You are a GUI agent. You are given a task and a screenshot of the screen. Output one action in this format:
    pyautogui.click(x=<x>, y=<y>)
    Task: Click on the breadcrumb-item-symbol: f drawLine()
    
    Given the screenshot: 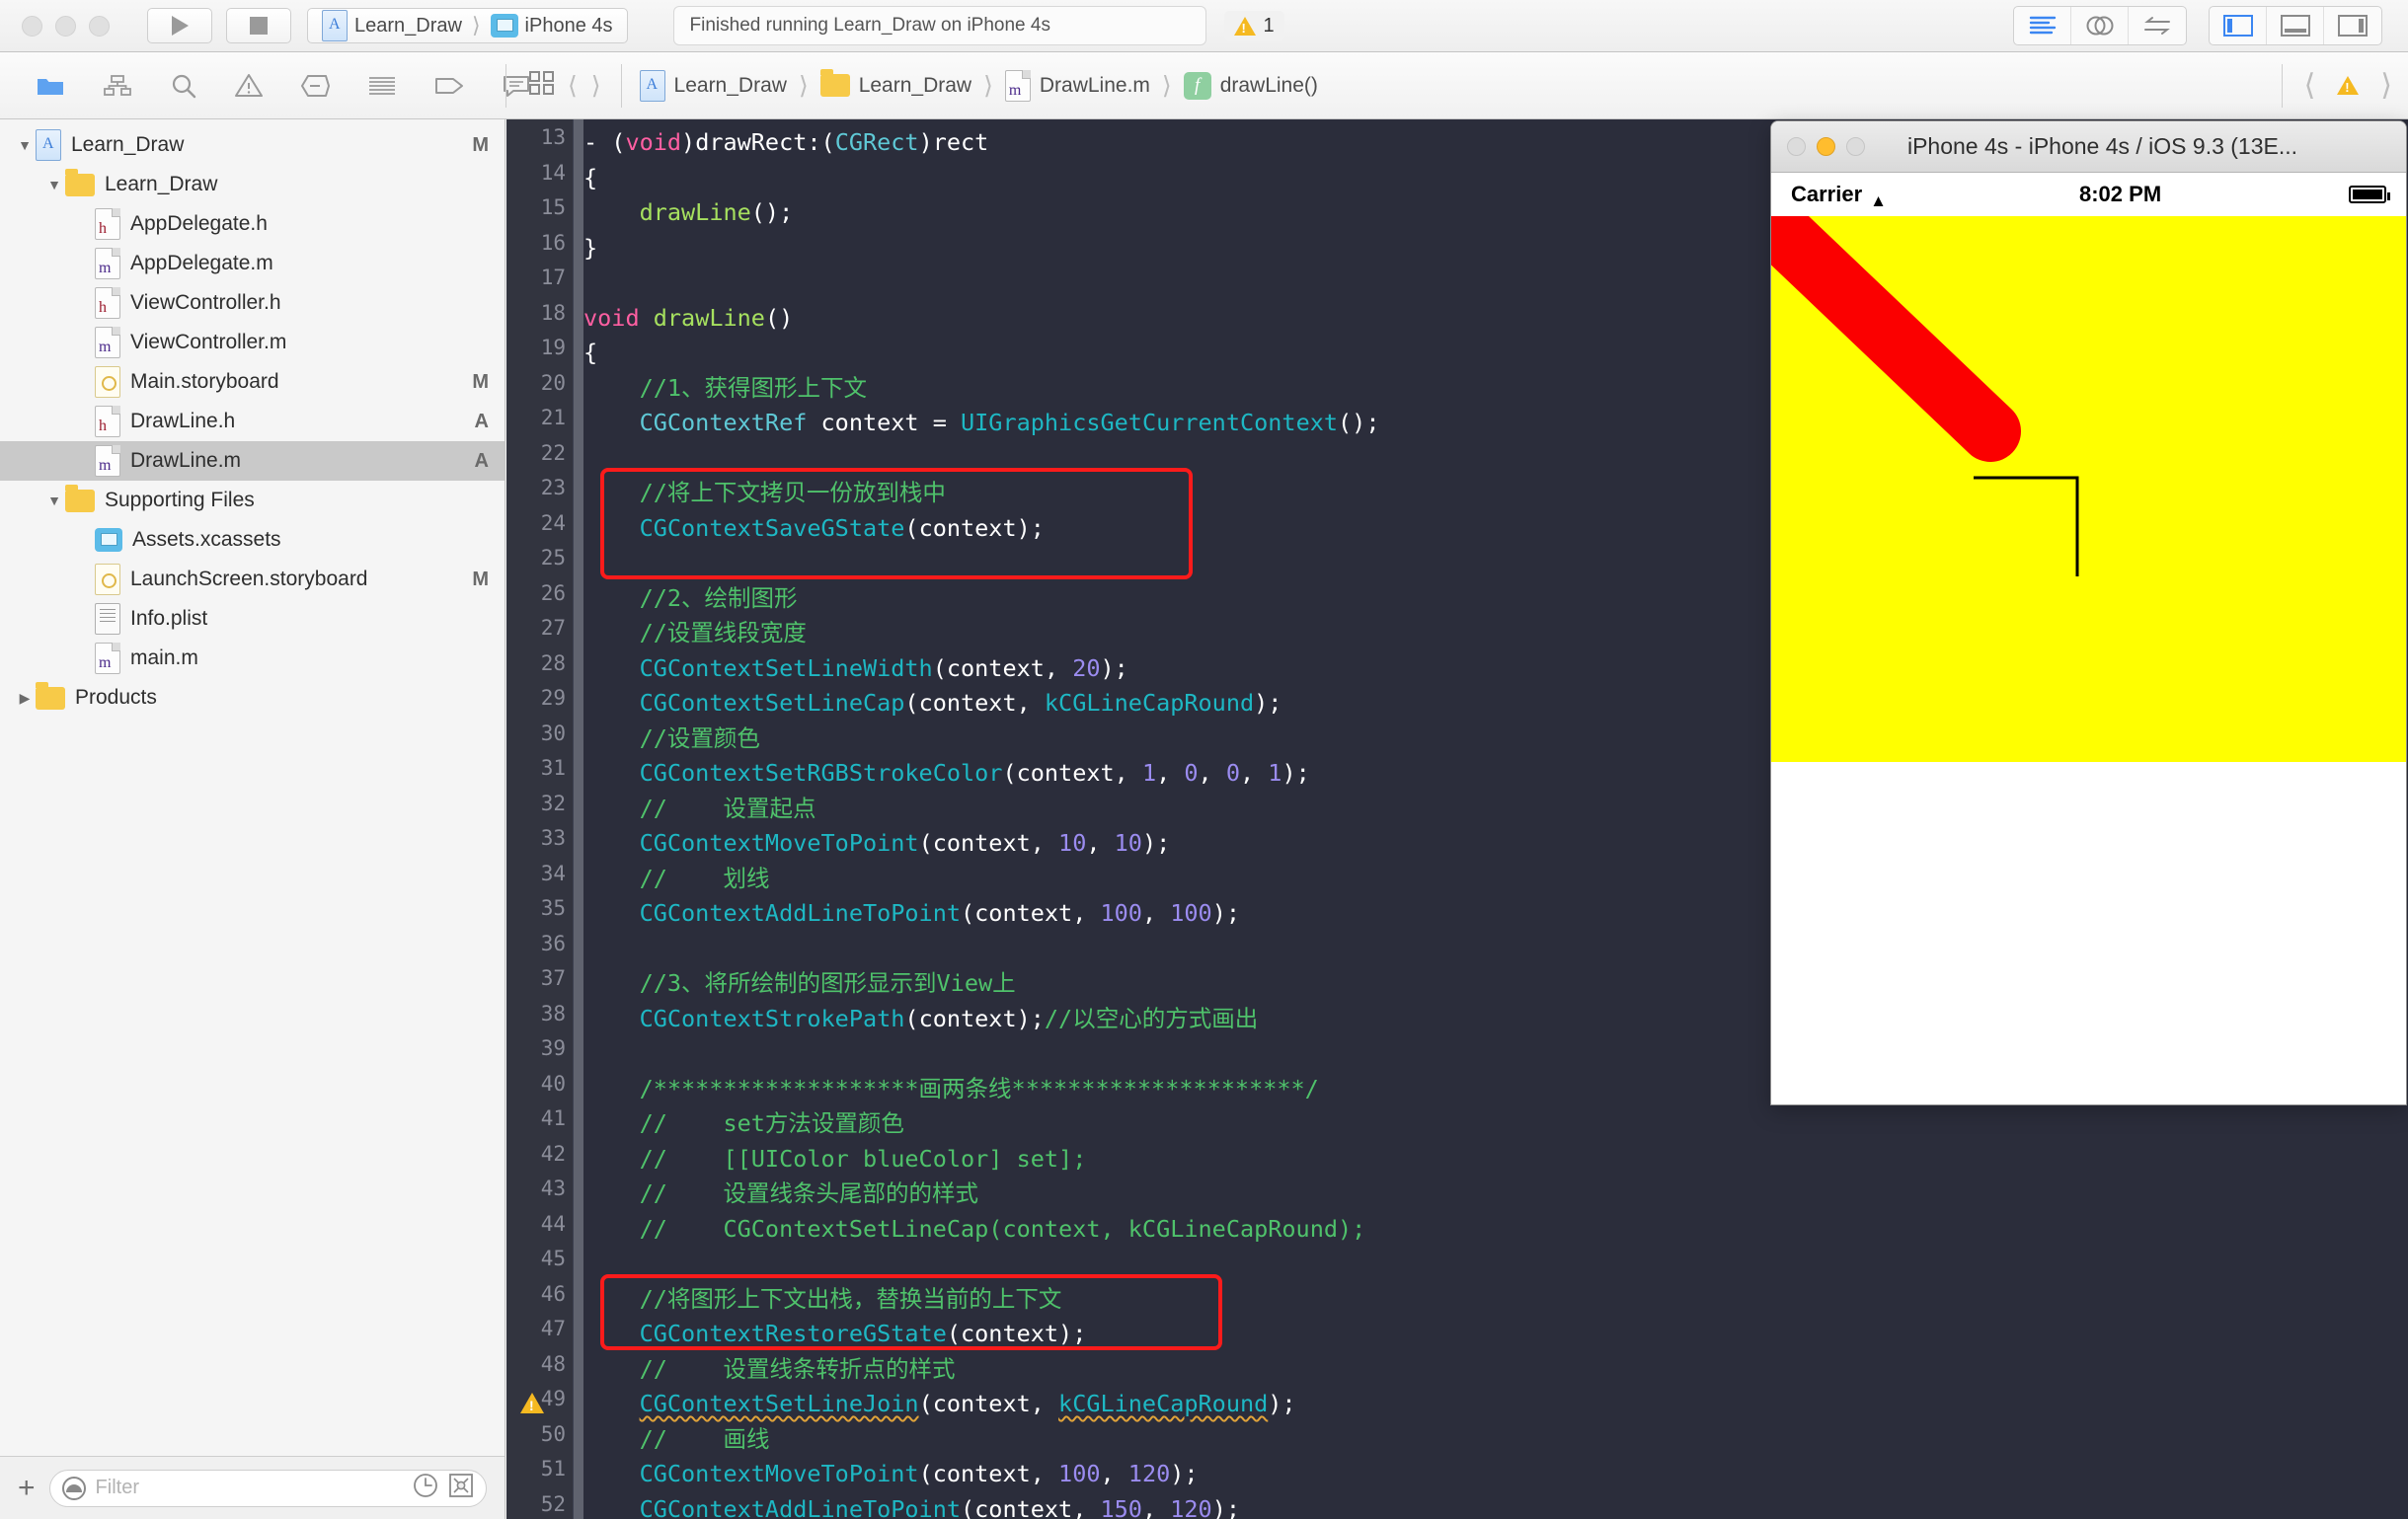 What is the action you would take?
    pyautogui.click(x=1250, y=85)
    